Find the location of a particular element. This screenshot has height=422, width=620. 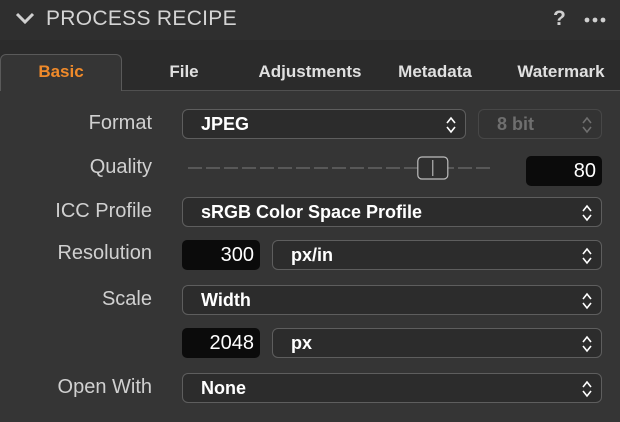

quality-label: Quality is located at coordinates (120, 167).